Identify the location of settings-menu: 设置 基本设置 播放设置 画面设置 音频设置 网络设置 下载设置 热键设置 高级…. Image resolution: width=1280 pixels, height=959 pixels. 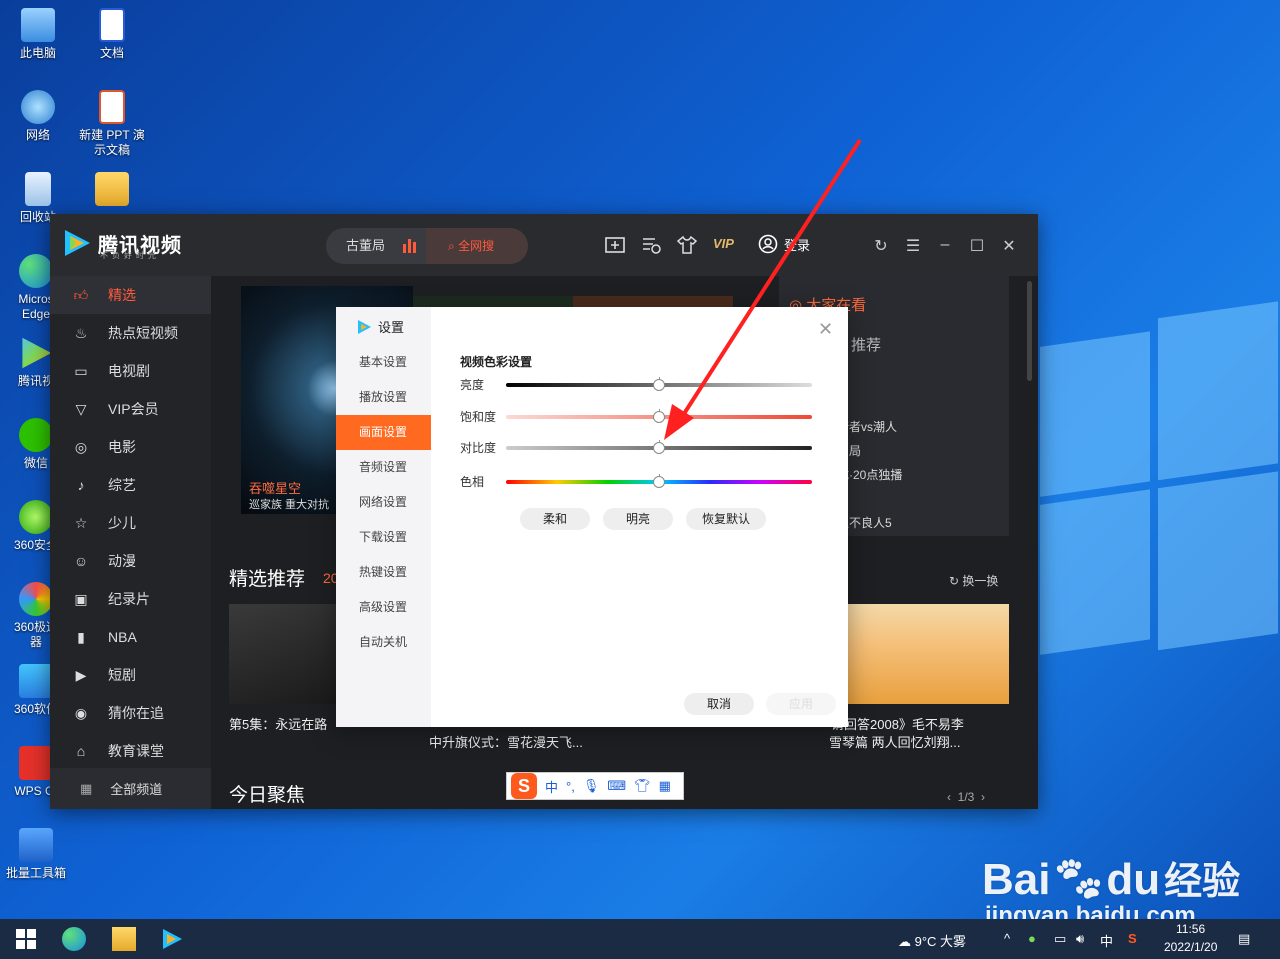
(383, 517).